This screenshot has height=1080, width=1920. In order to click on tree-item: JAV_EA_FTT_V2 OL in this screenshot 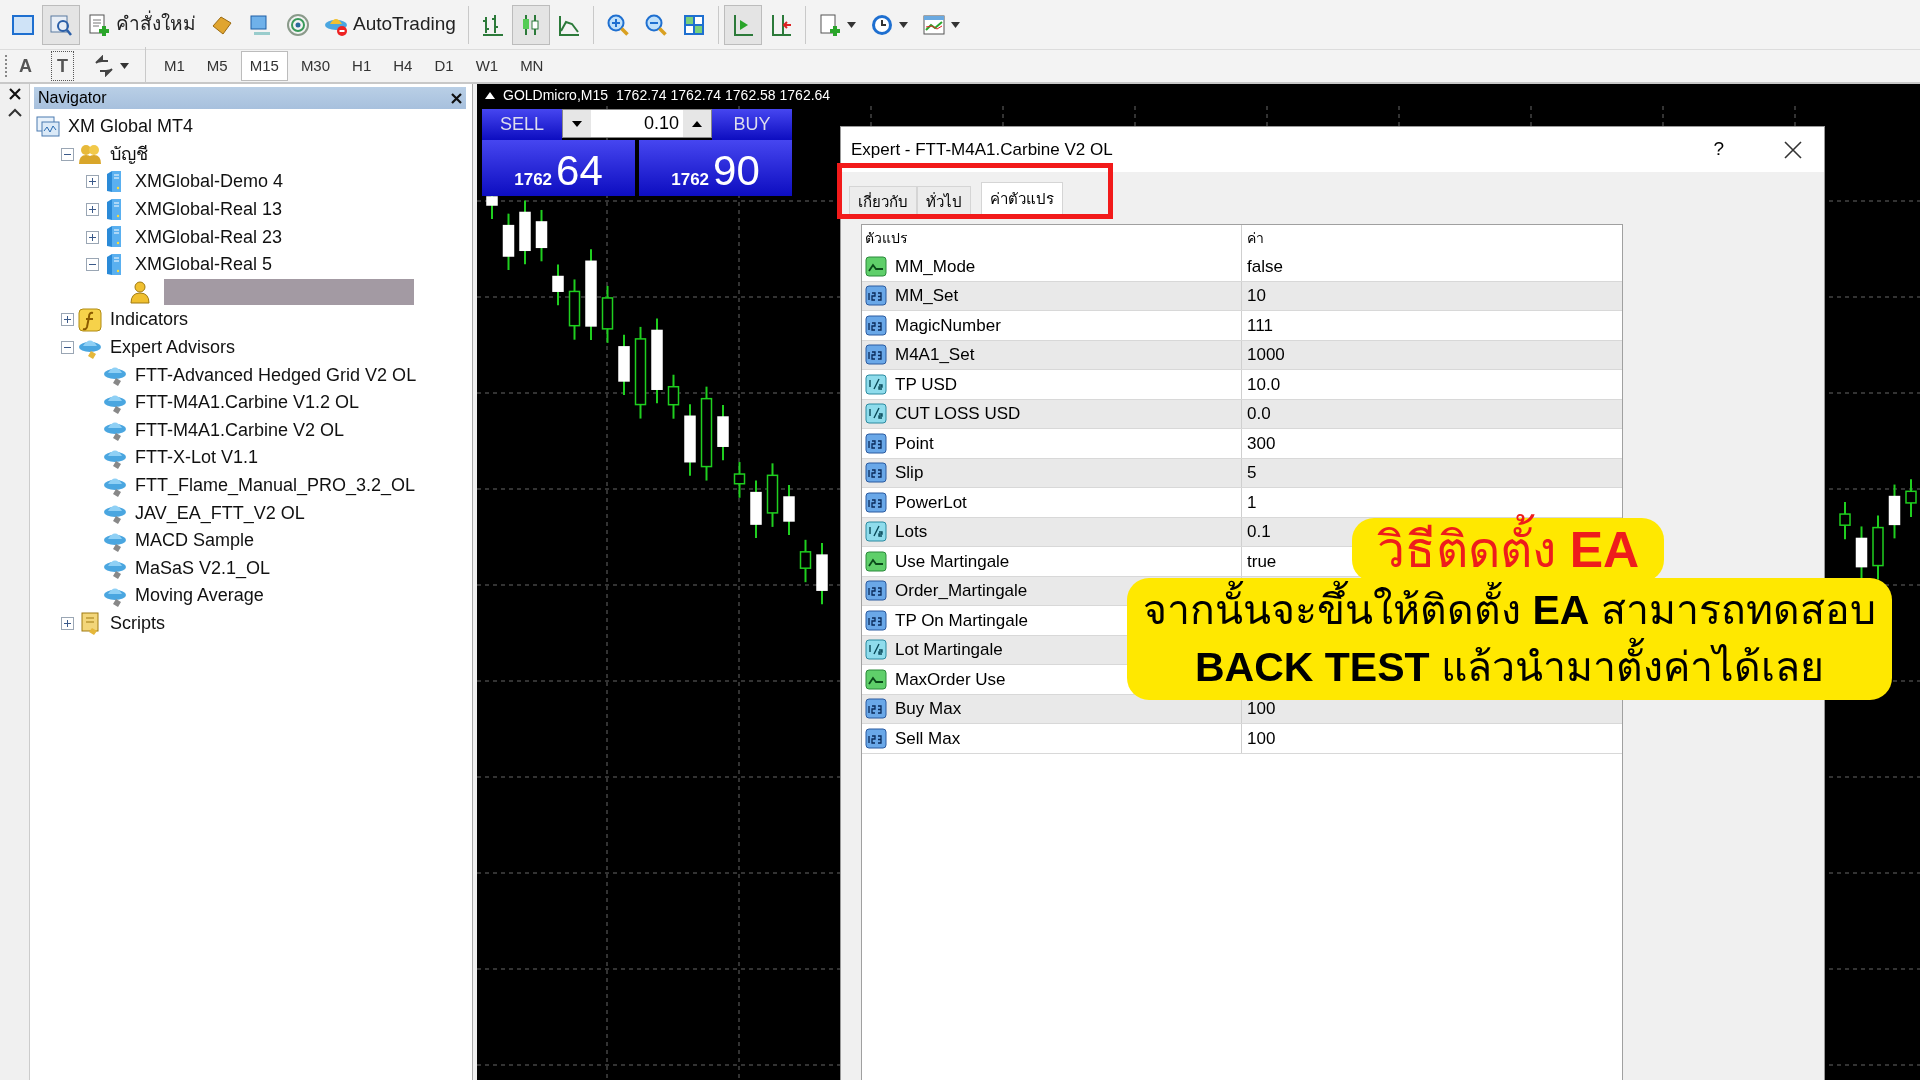, I will do `click(220, 513)`.